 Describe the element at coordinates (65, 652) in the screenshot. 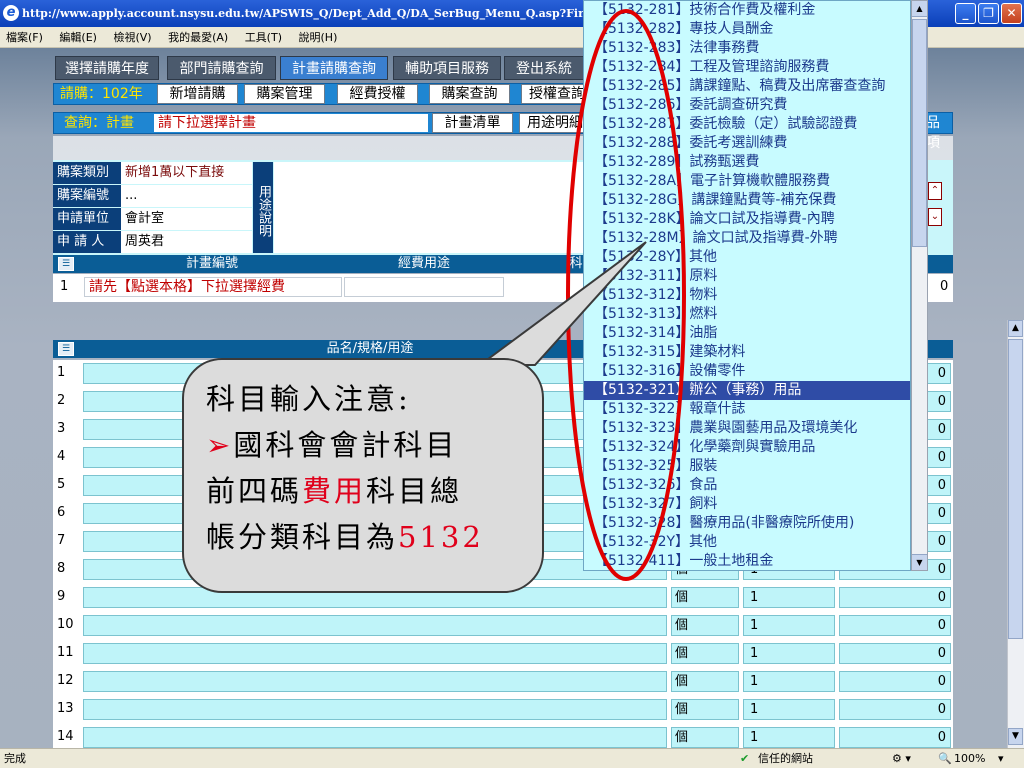

I see `row-no: 11` at that location.